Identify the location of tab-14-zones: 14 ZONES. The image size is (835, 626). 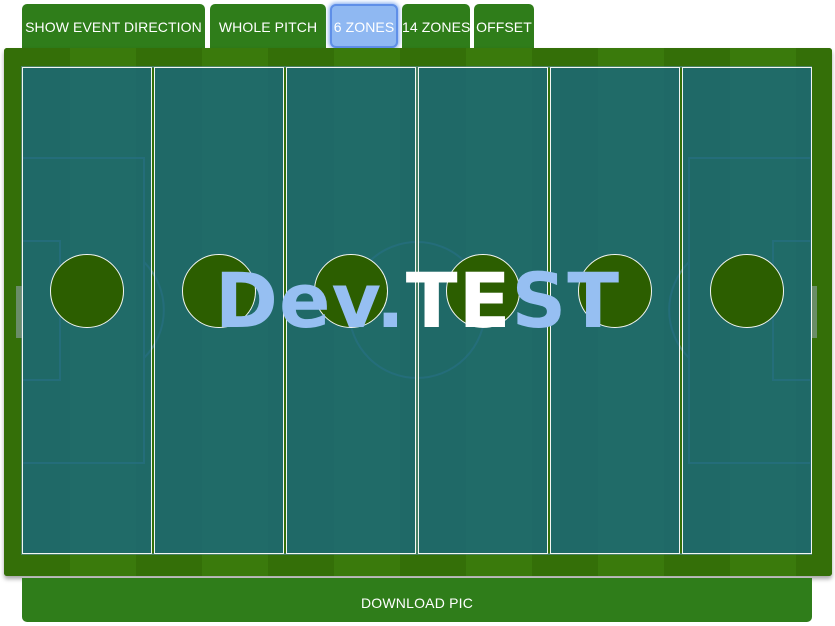
(436, 26).